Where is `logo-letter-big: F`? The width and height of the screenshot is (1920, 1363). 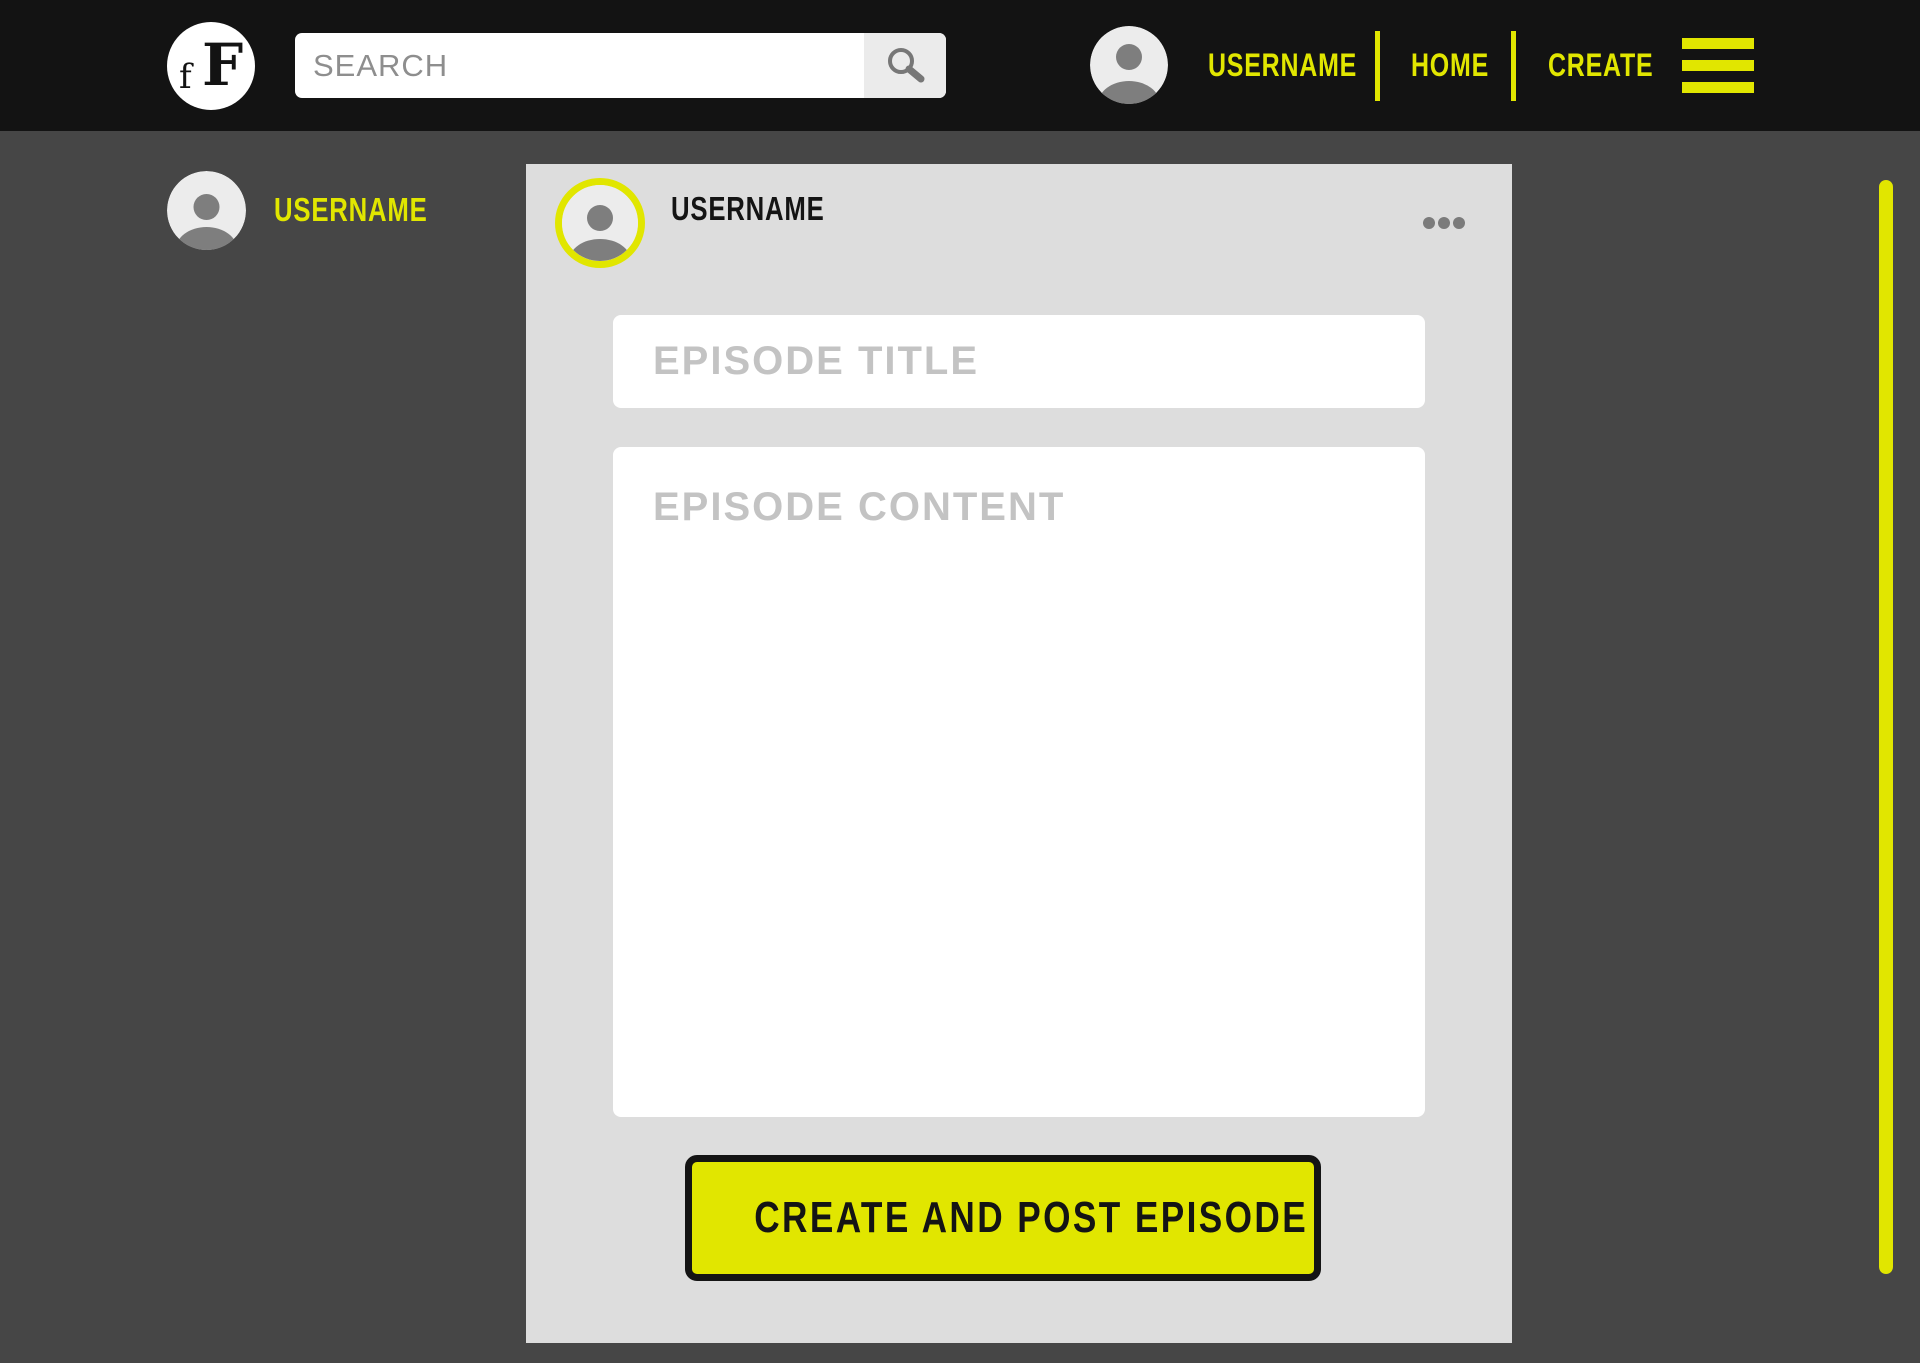 logo-letter-big: F is located at coordinates (223, 65).